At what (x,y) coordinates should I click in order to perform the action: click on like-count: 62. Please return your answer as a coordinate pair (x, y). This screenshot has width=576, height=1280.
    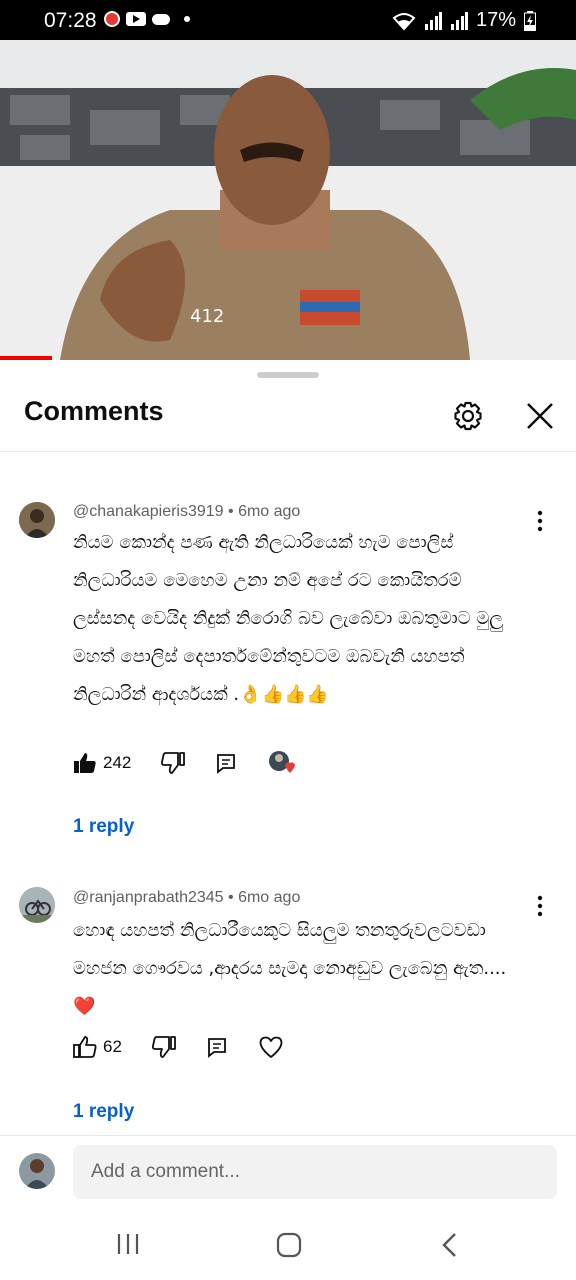
    Looking at the image, I should click on (112, 1046).